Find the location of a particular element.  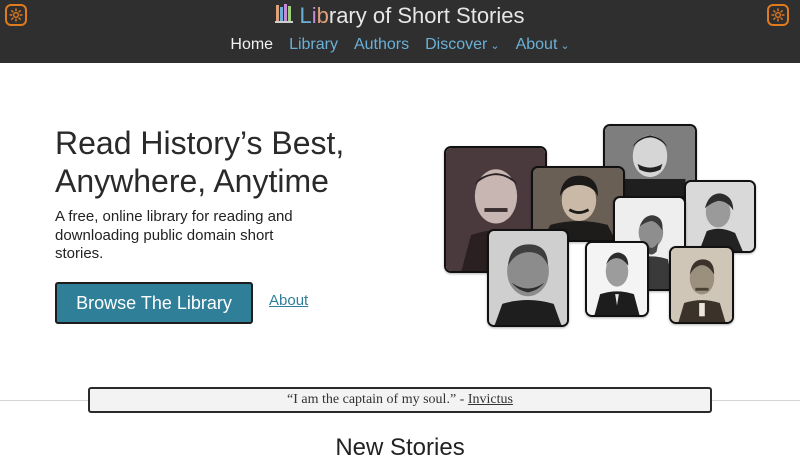

quote-text: “I am the captain of my soul.” - is located at coordinates (377, 399).